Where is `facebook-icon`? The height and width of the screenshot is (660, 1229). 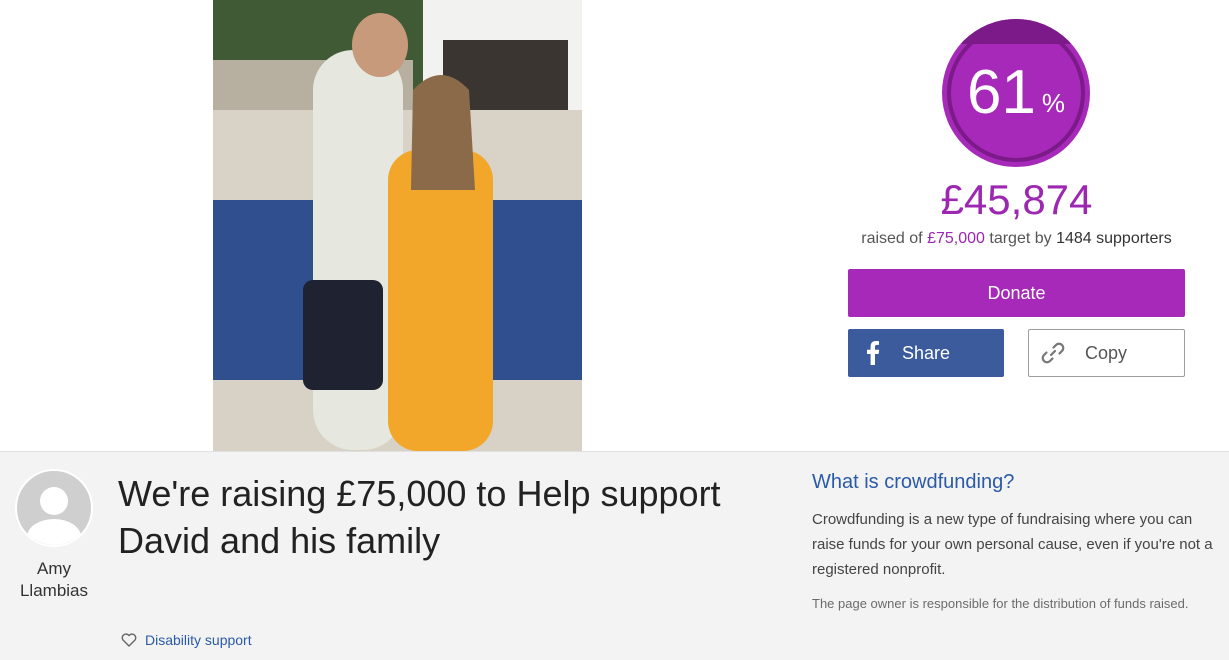
facebook-icon is located at coordinates (873, 353).